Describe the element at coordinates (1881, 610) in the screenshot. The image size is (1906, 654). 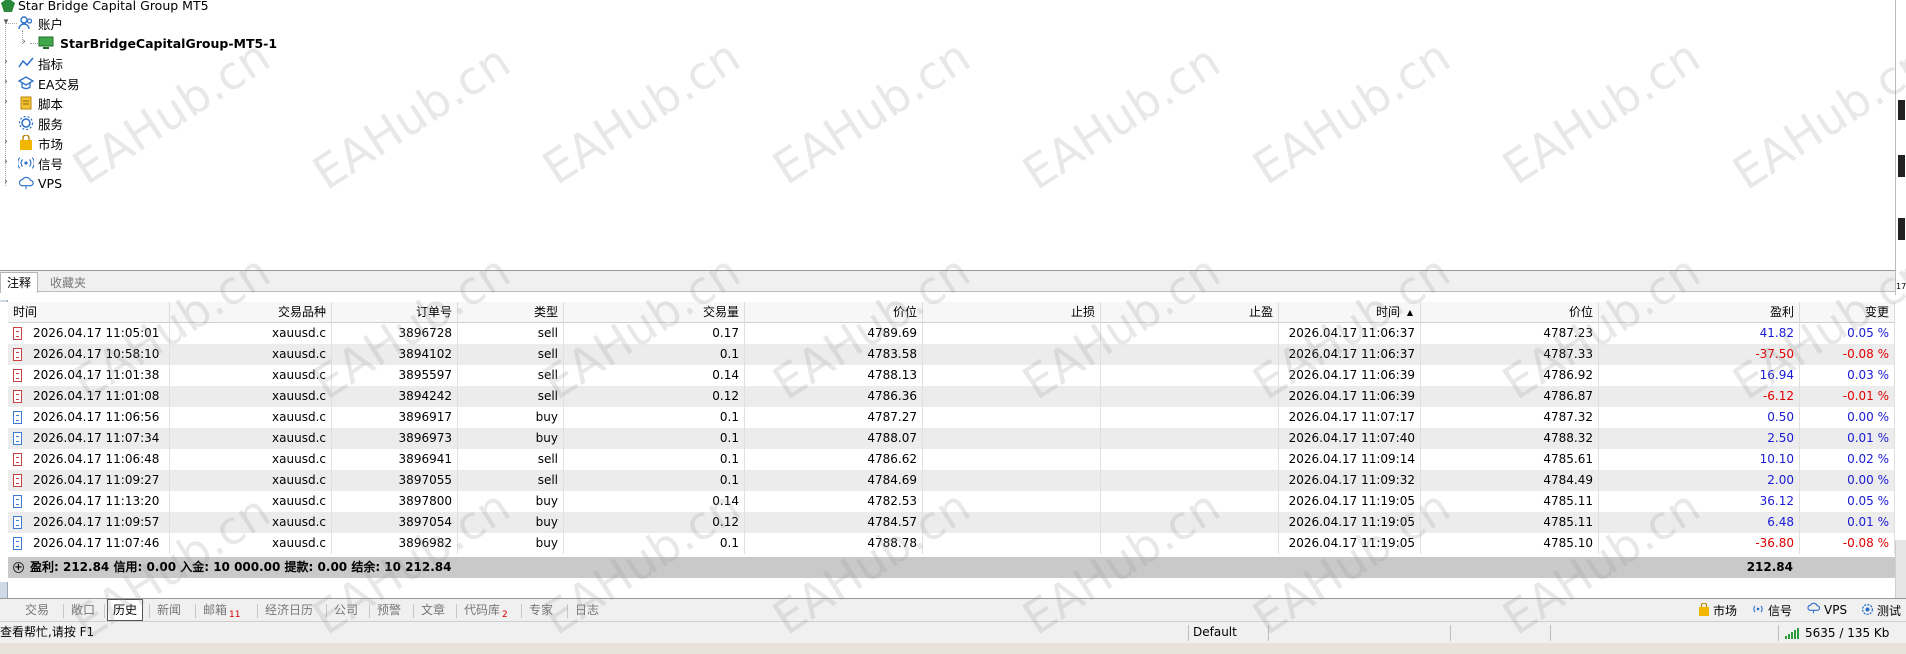
I see `toolbar-button-tester: 测试` at that location.